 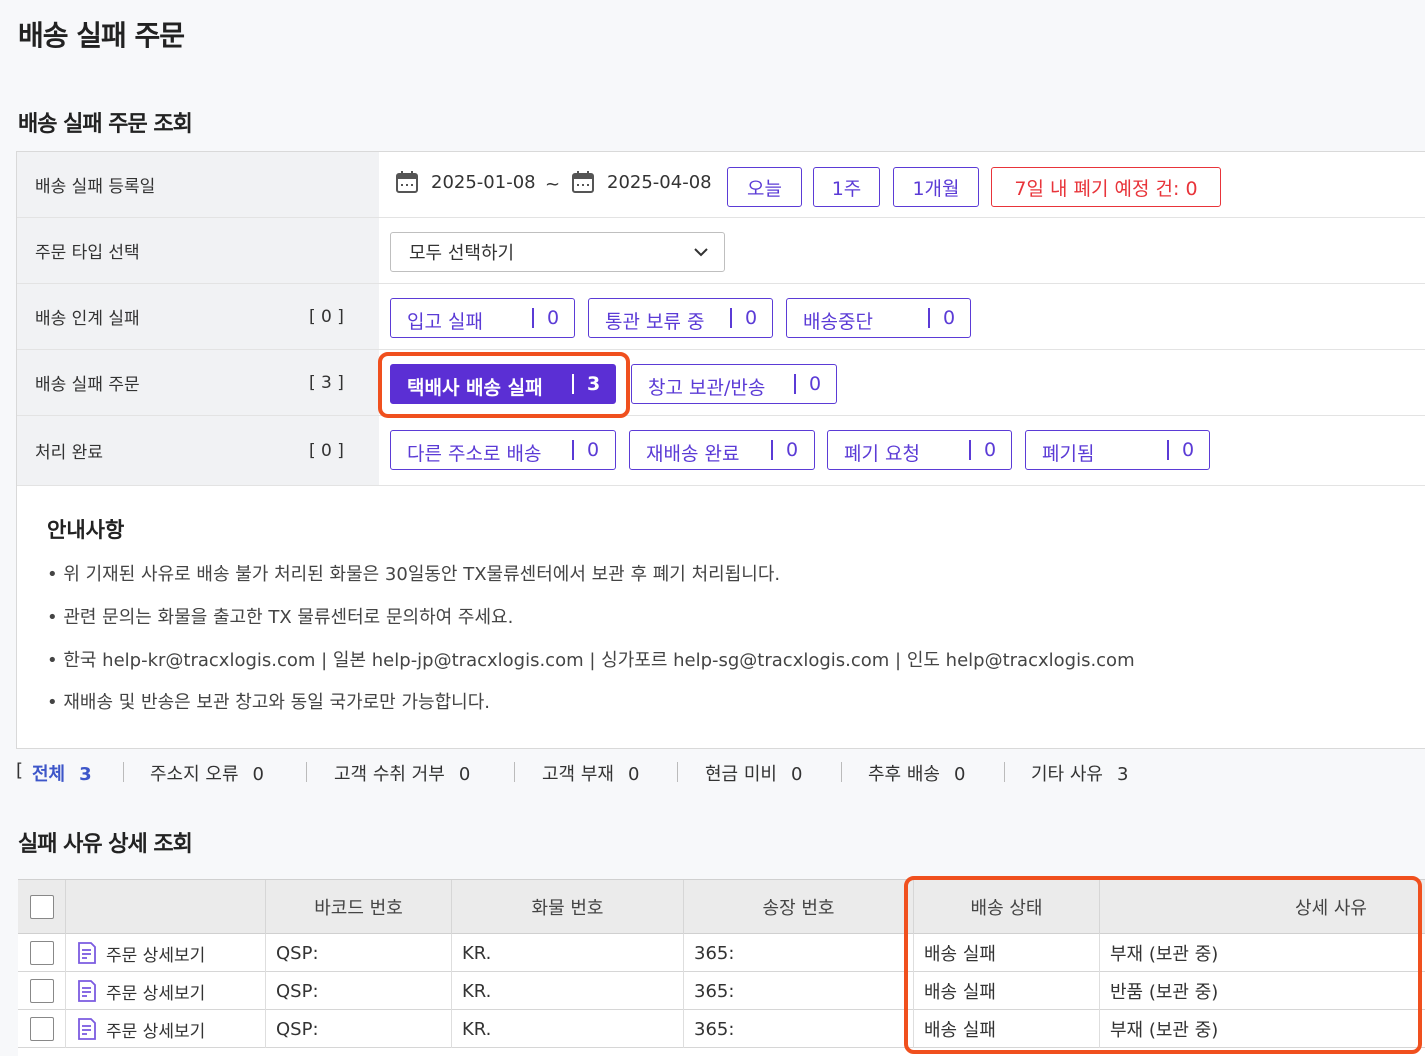 I want to click on filter-absent: 고객 부재 0, so click(x=590, y=773).